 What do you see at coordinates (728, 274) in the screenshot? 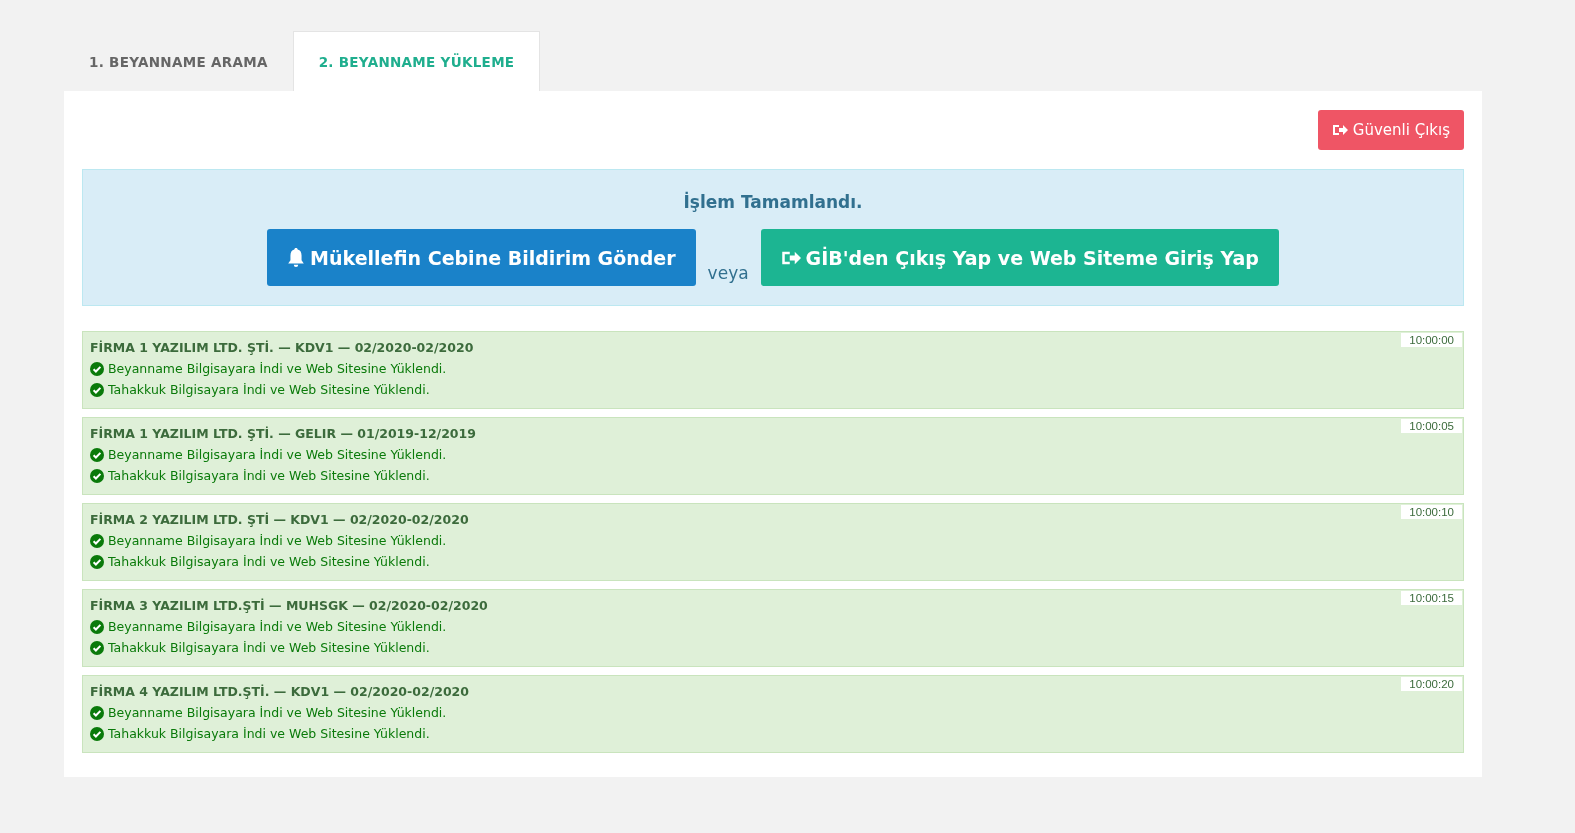
I see `separator-text: veya` at bounding box center [728, 274].